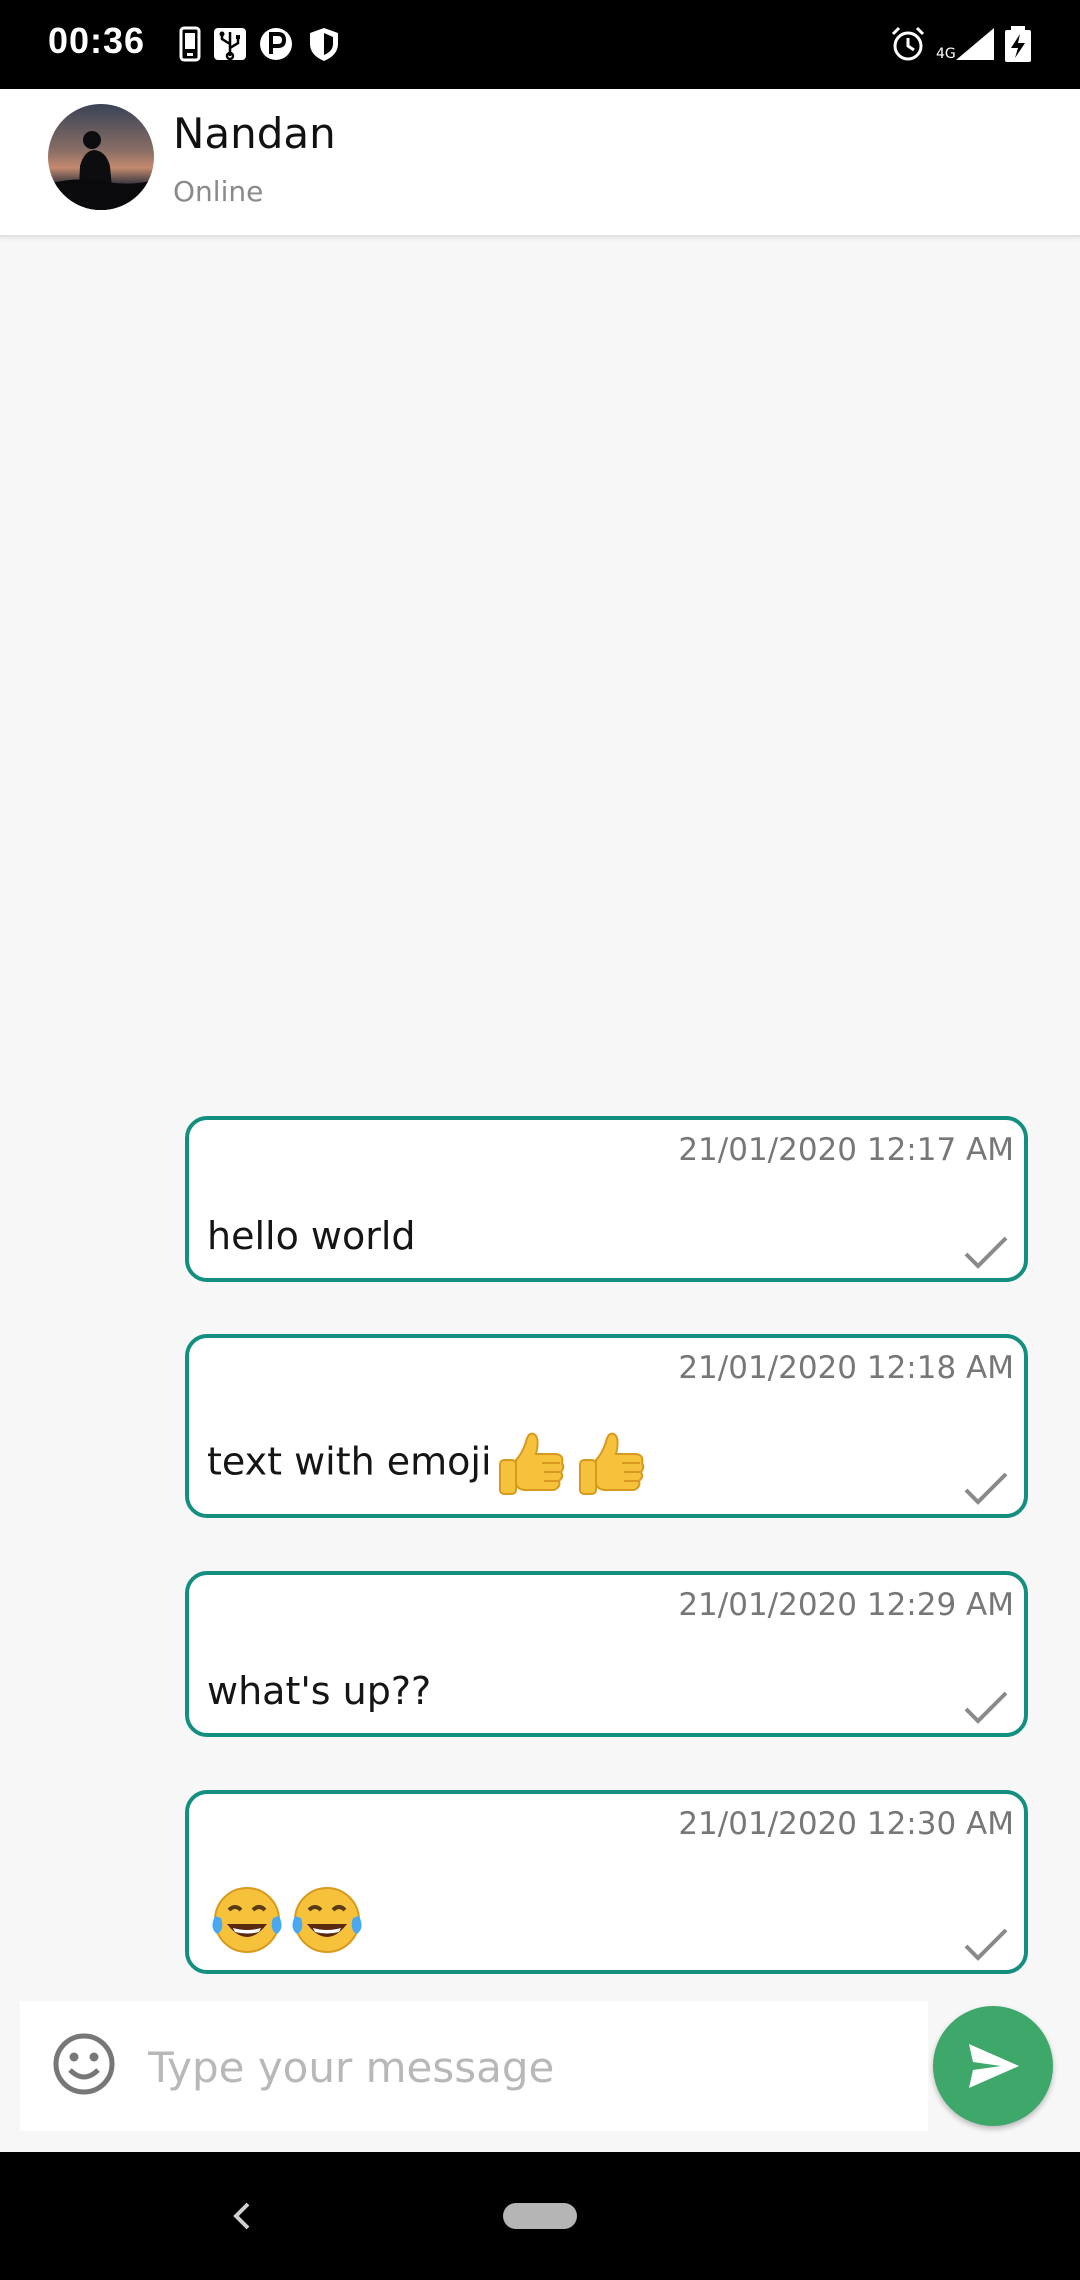 This screenshot has height=2280, width=1080. Describe the element at coordinates (311, 1236) in the screenshot. I see `message-text: hello world` at that location.